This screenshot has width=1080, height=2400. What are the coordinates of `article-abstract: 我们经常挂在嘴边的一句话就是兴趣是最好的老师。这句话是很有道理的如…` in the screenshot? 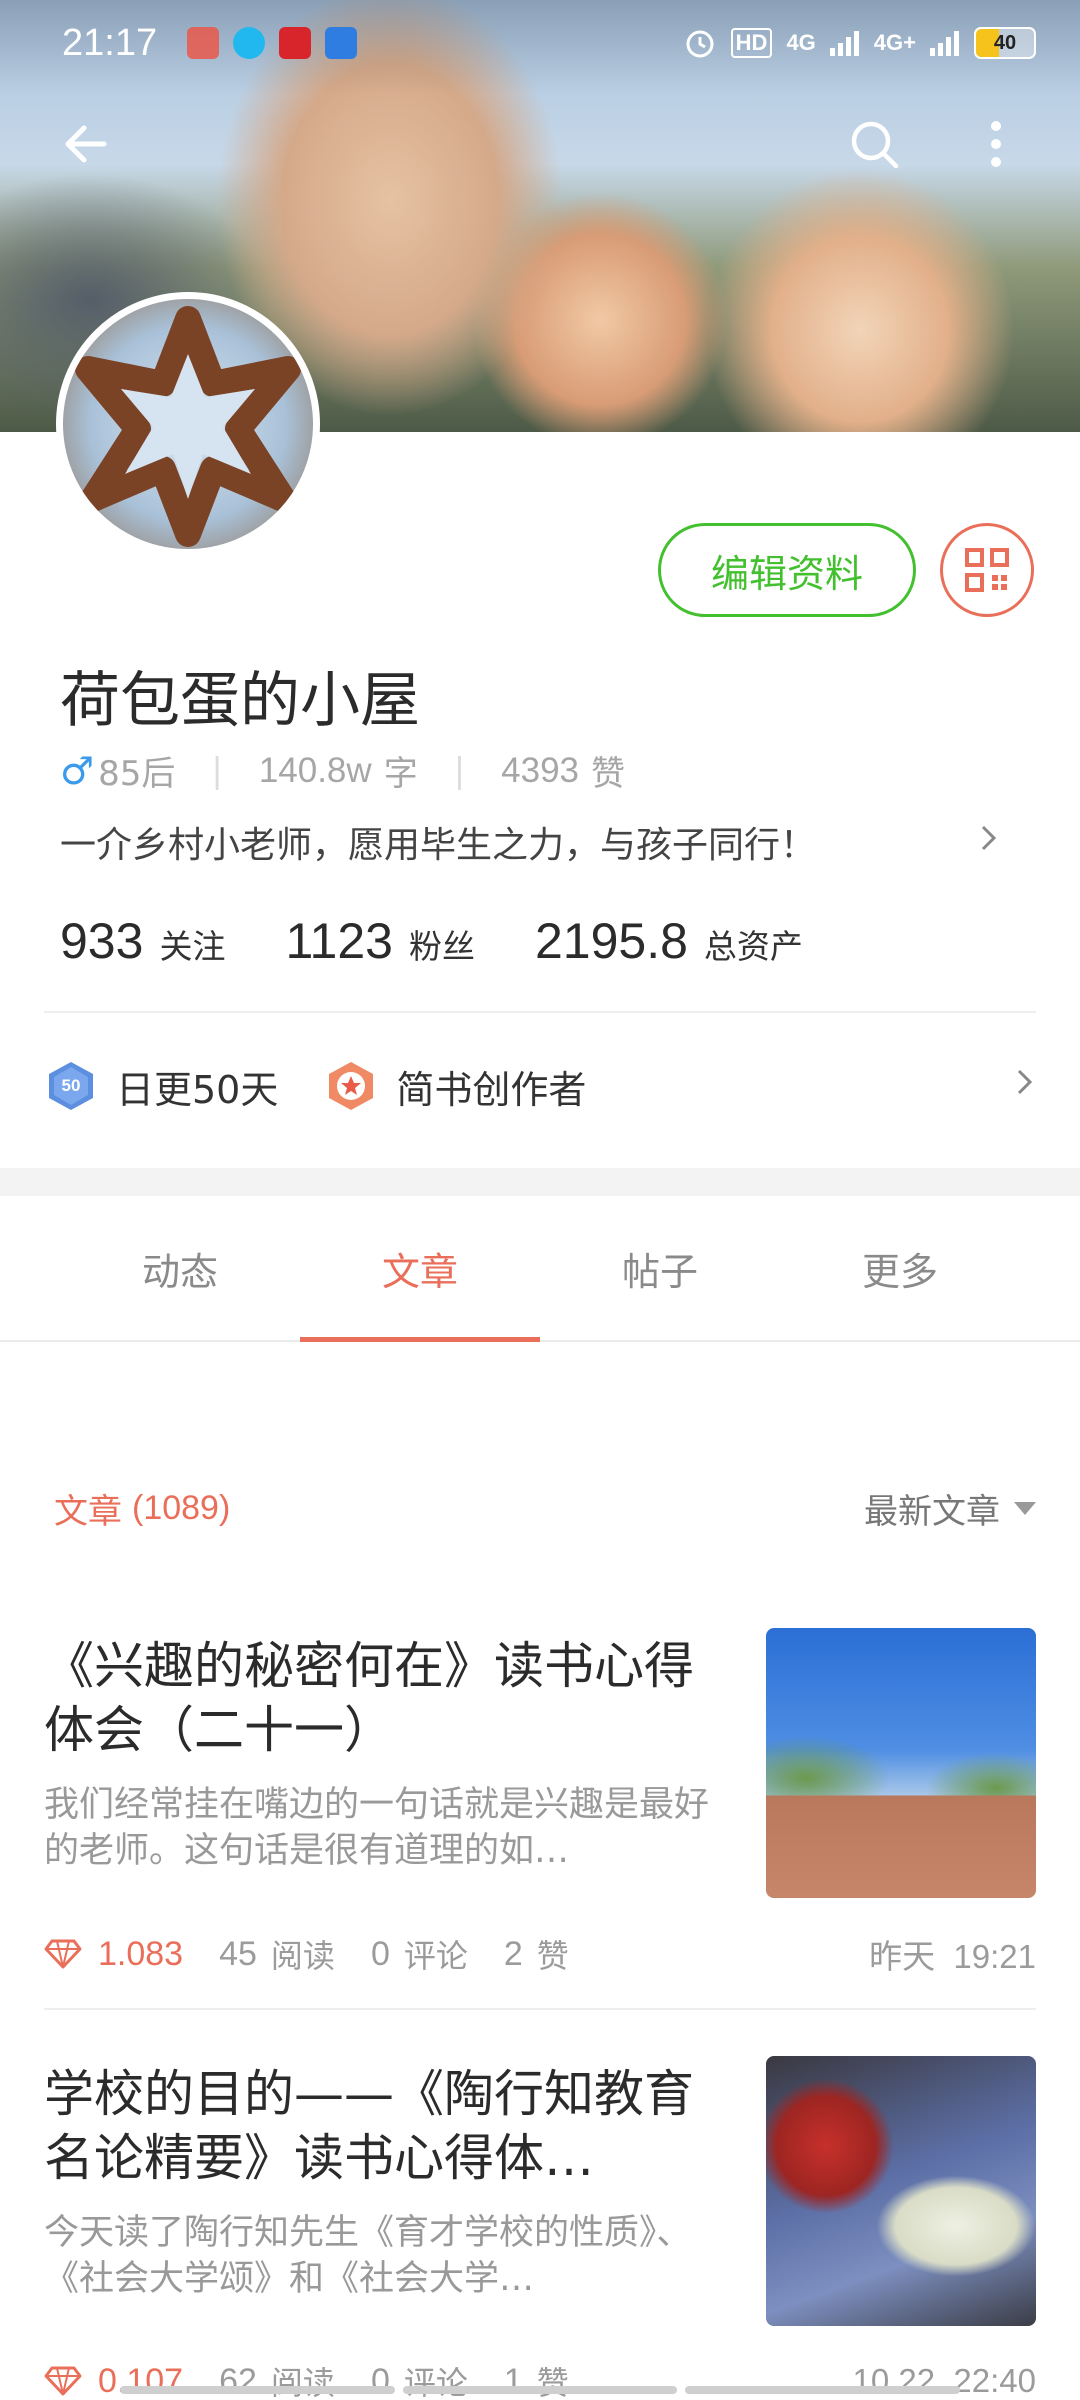 It's located at (377, 1828).